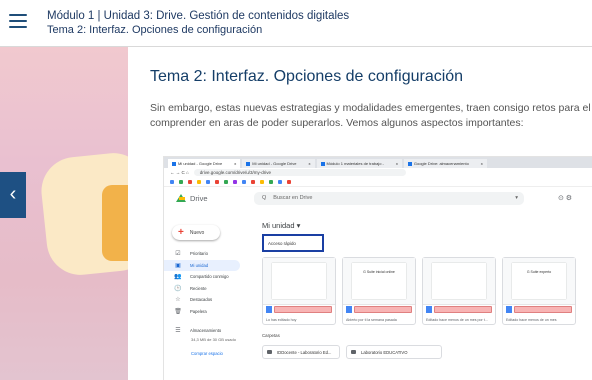  Describe the element at coordinates (565, 198) in the screenshot. I see `help-settings-icons: ⊙ ⚙` at that location.